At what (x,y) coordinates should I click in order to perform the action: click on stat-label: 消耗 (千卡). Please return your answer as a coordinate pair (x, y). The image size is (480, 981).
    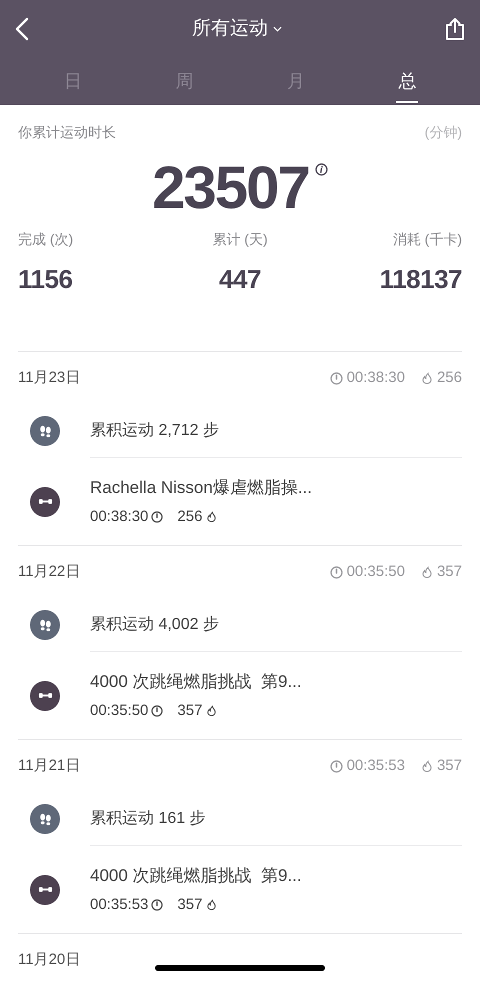
    Looking at the image, I should click on (427, 239).